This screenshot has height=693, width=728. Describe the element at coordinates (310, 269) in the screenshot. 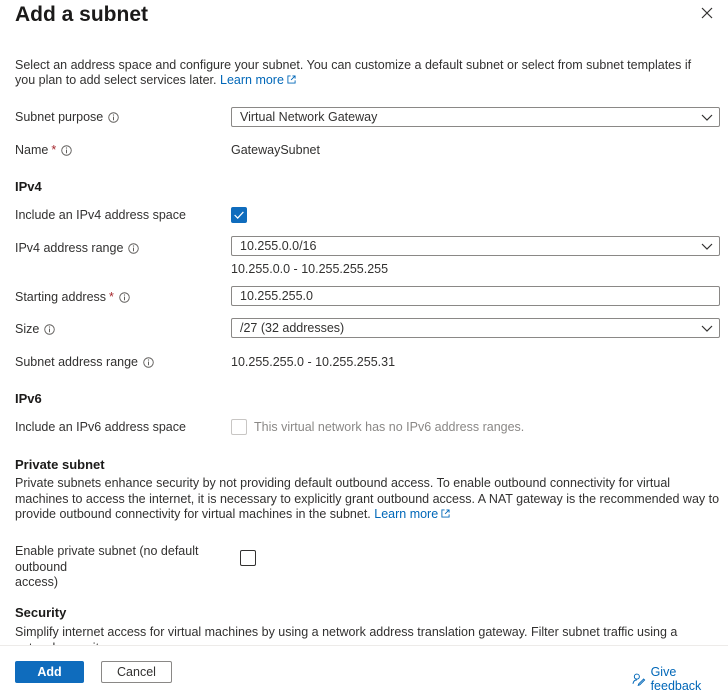

I see `ipv4-range-hint: 10.255.0.0 - 10.255.255.255` at that location.